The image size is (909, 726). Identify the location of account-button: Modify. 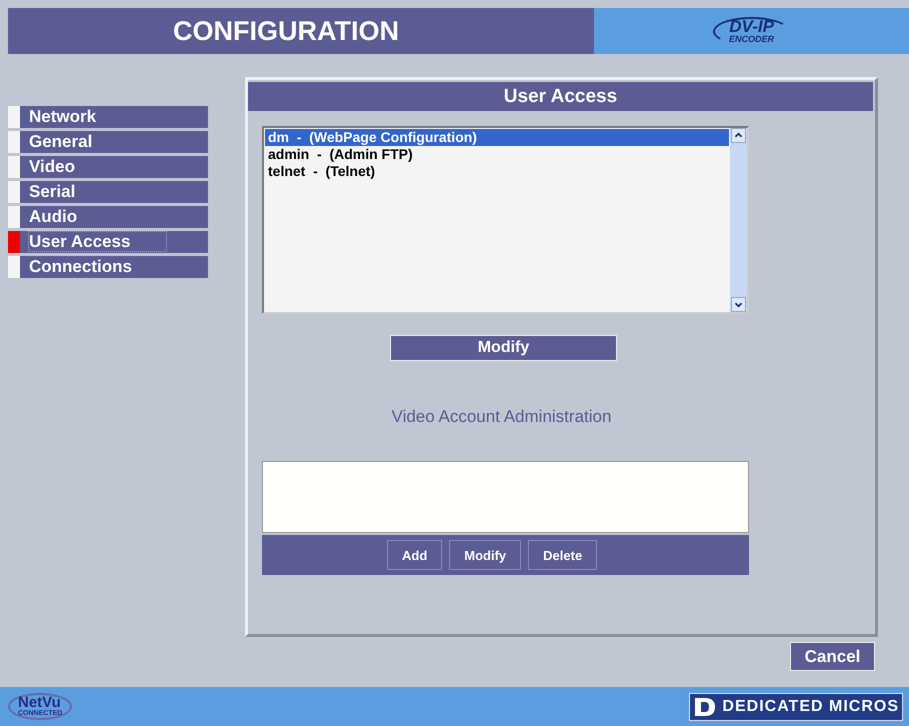
(485, 555).